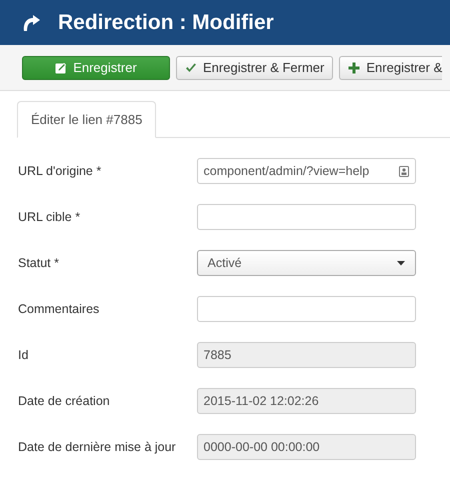  What do you see at coordinates (96, 68) in the screenshot?
I see `save-button: Enregistrer` at bounding box center [96, 68].